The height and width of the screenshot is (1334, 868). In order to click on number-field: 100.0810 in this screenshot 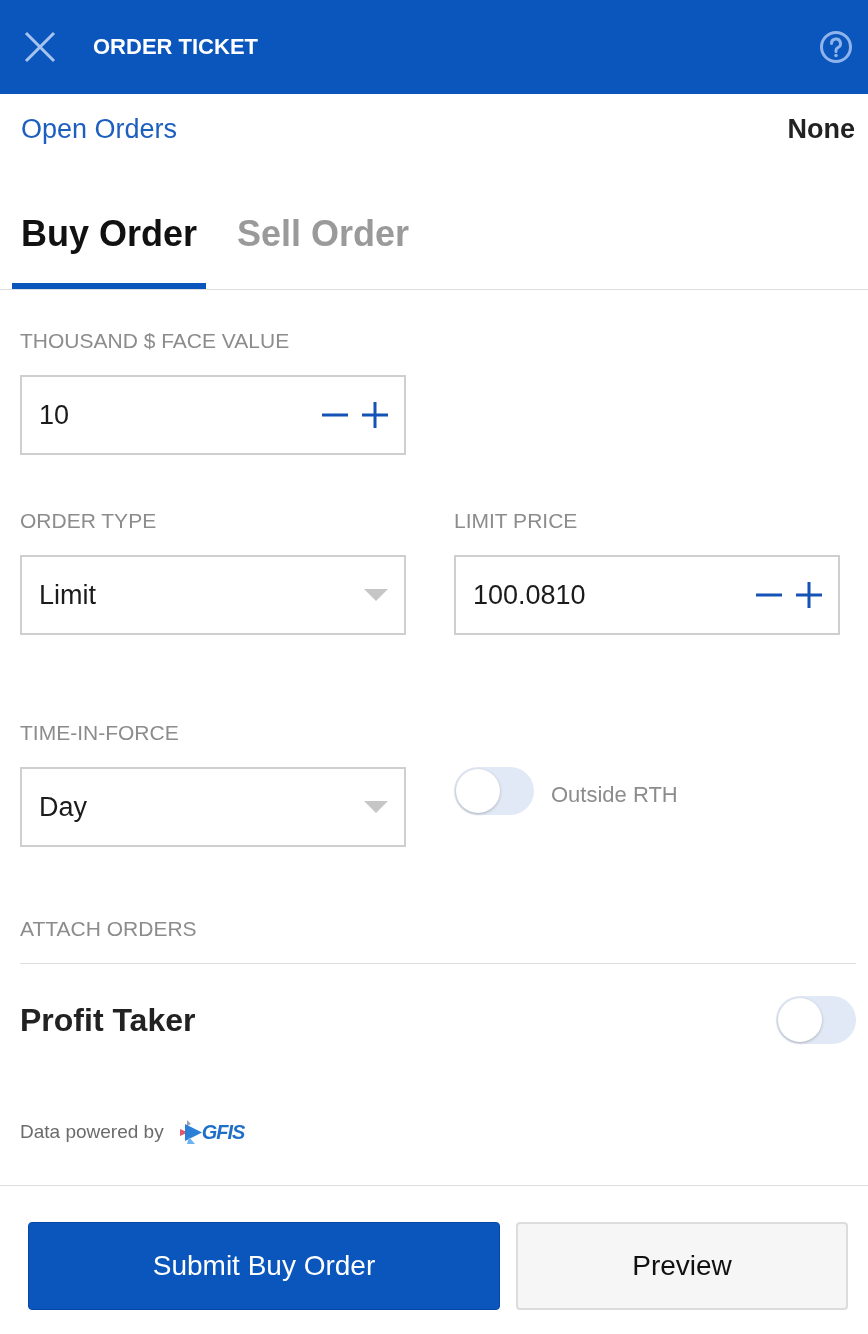, I will do `click(647, 595)`.